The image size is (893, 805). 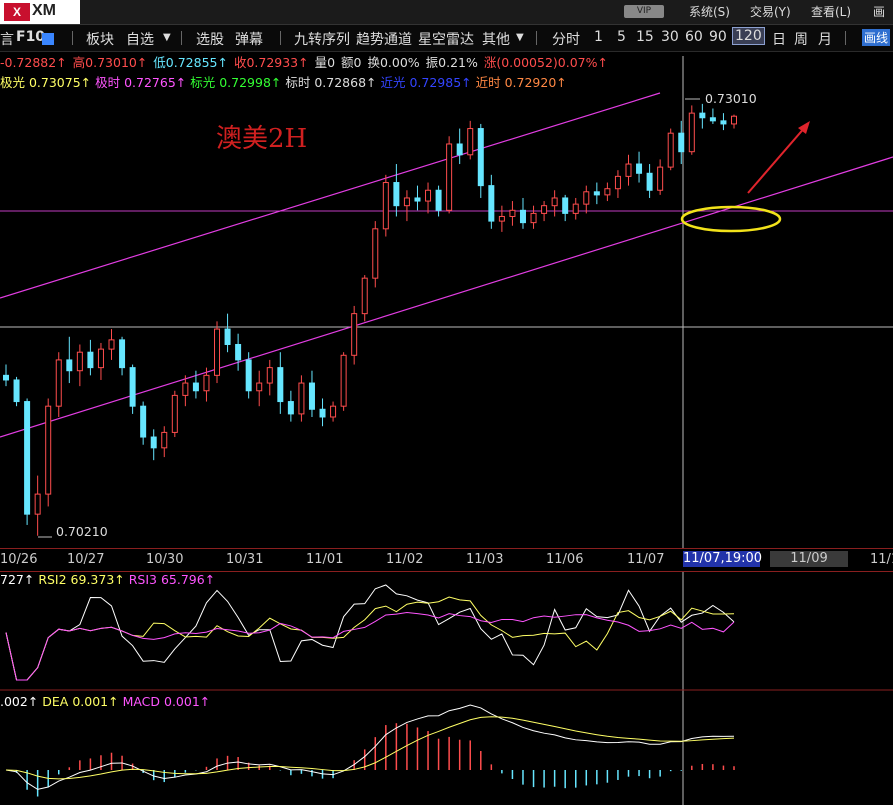 What do you see at coordinates (325, 559) in the screenshot?
I see `date-label: 11/01` at bounding box center [325, 559].